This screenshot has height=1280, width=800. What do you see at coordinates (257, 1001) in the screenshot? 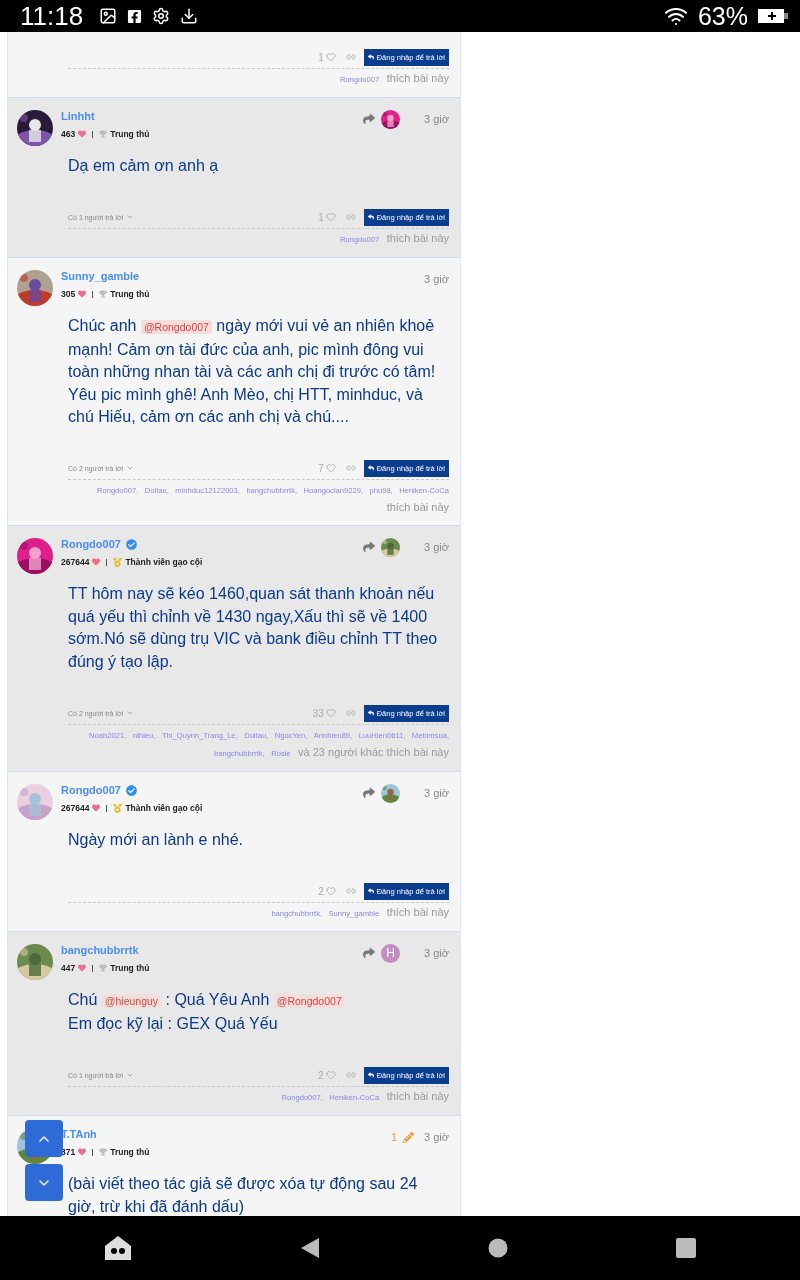
I see `post-text: Chú @hieunguy : Quá Yêu Anh @Rongdo007` at bounding box center [257, 1001].